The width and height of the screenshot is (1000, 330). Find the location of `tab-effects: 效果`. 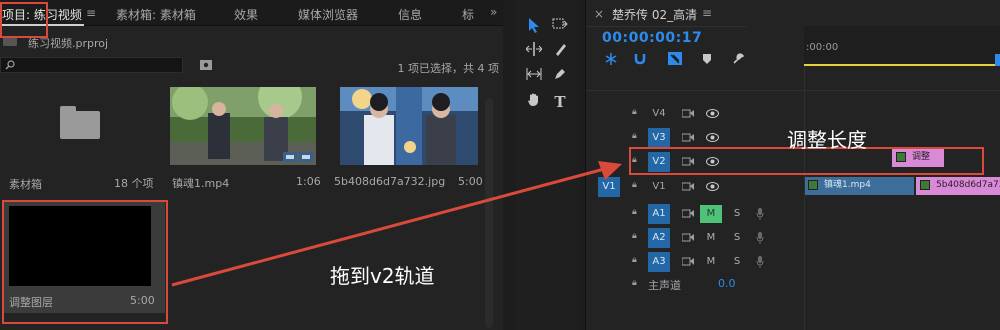

tab-effects: 效果 is located at coordinates (246, 14).